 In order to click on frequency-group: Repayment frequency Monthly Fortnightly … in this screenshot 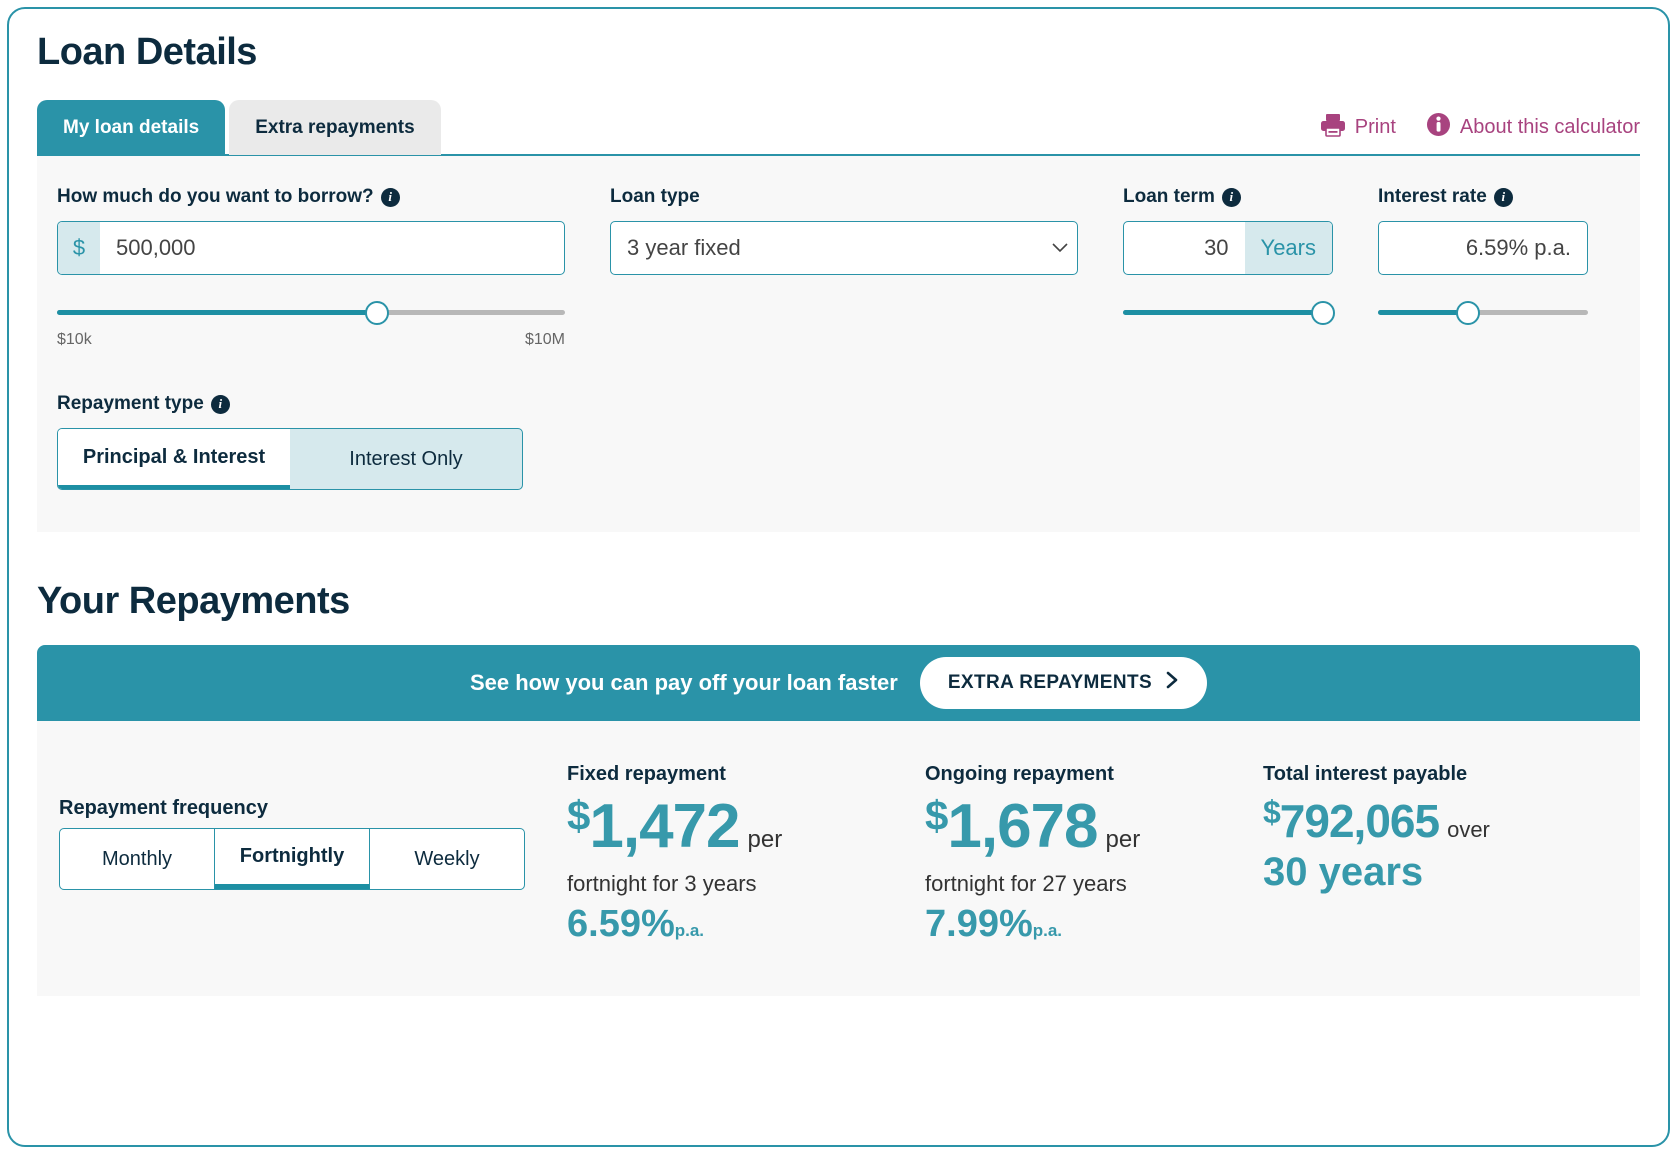, I will do `click(313, 826)`.